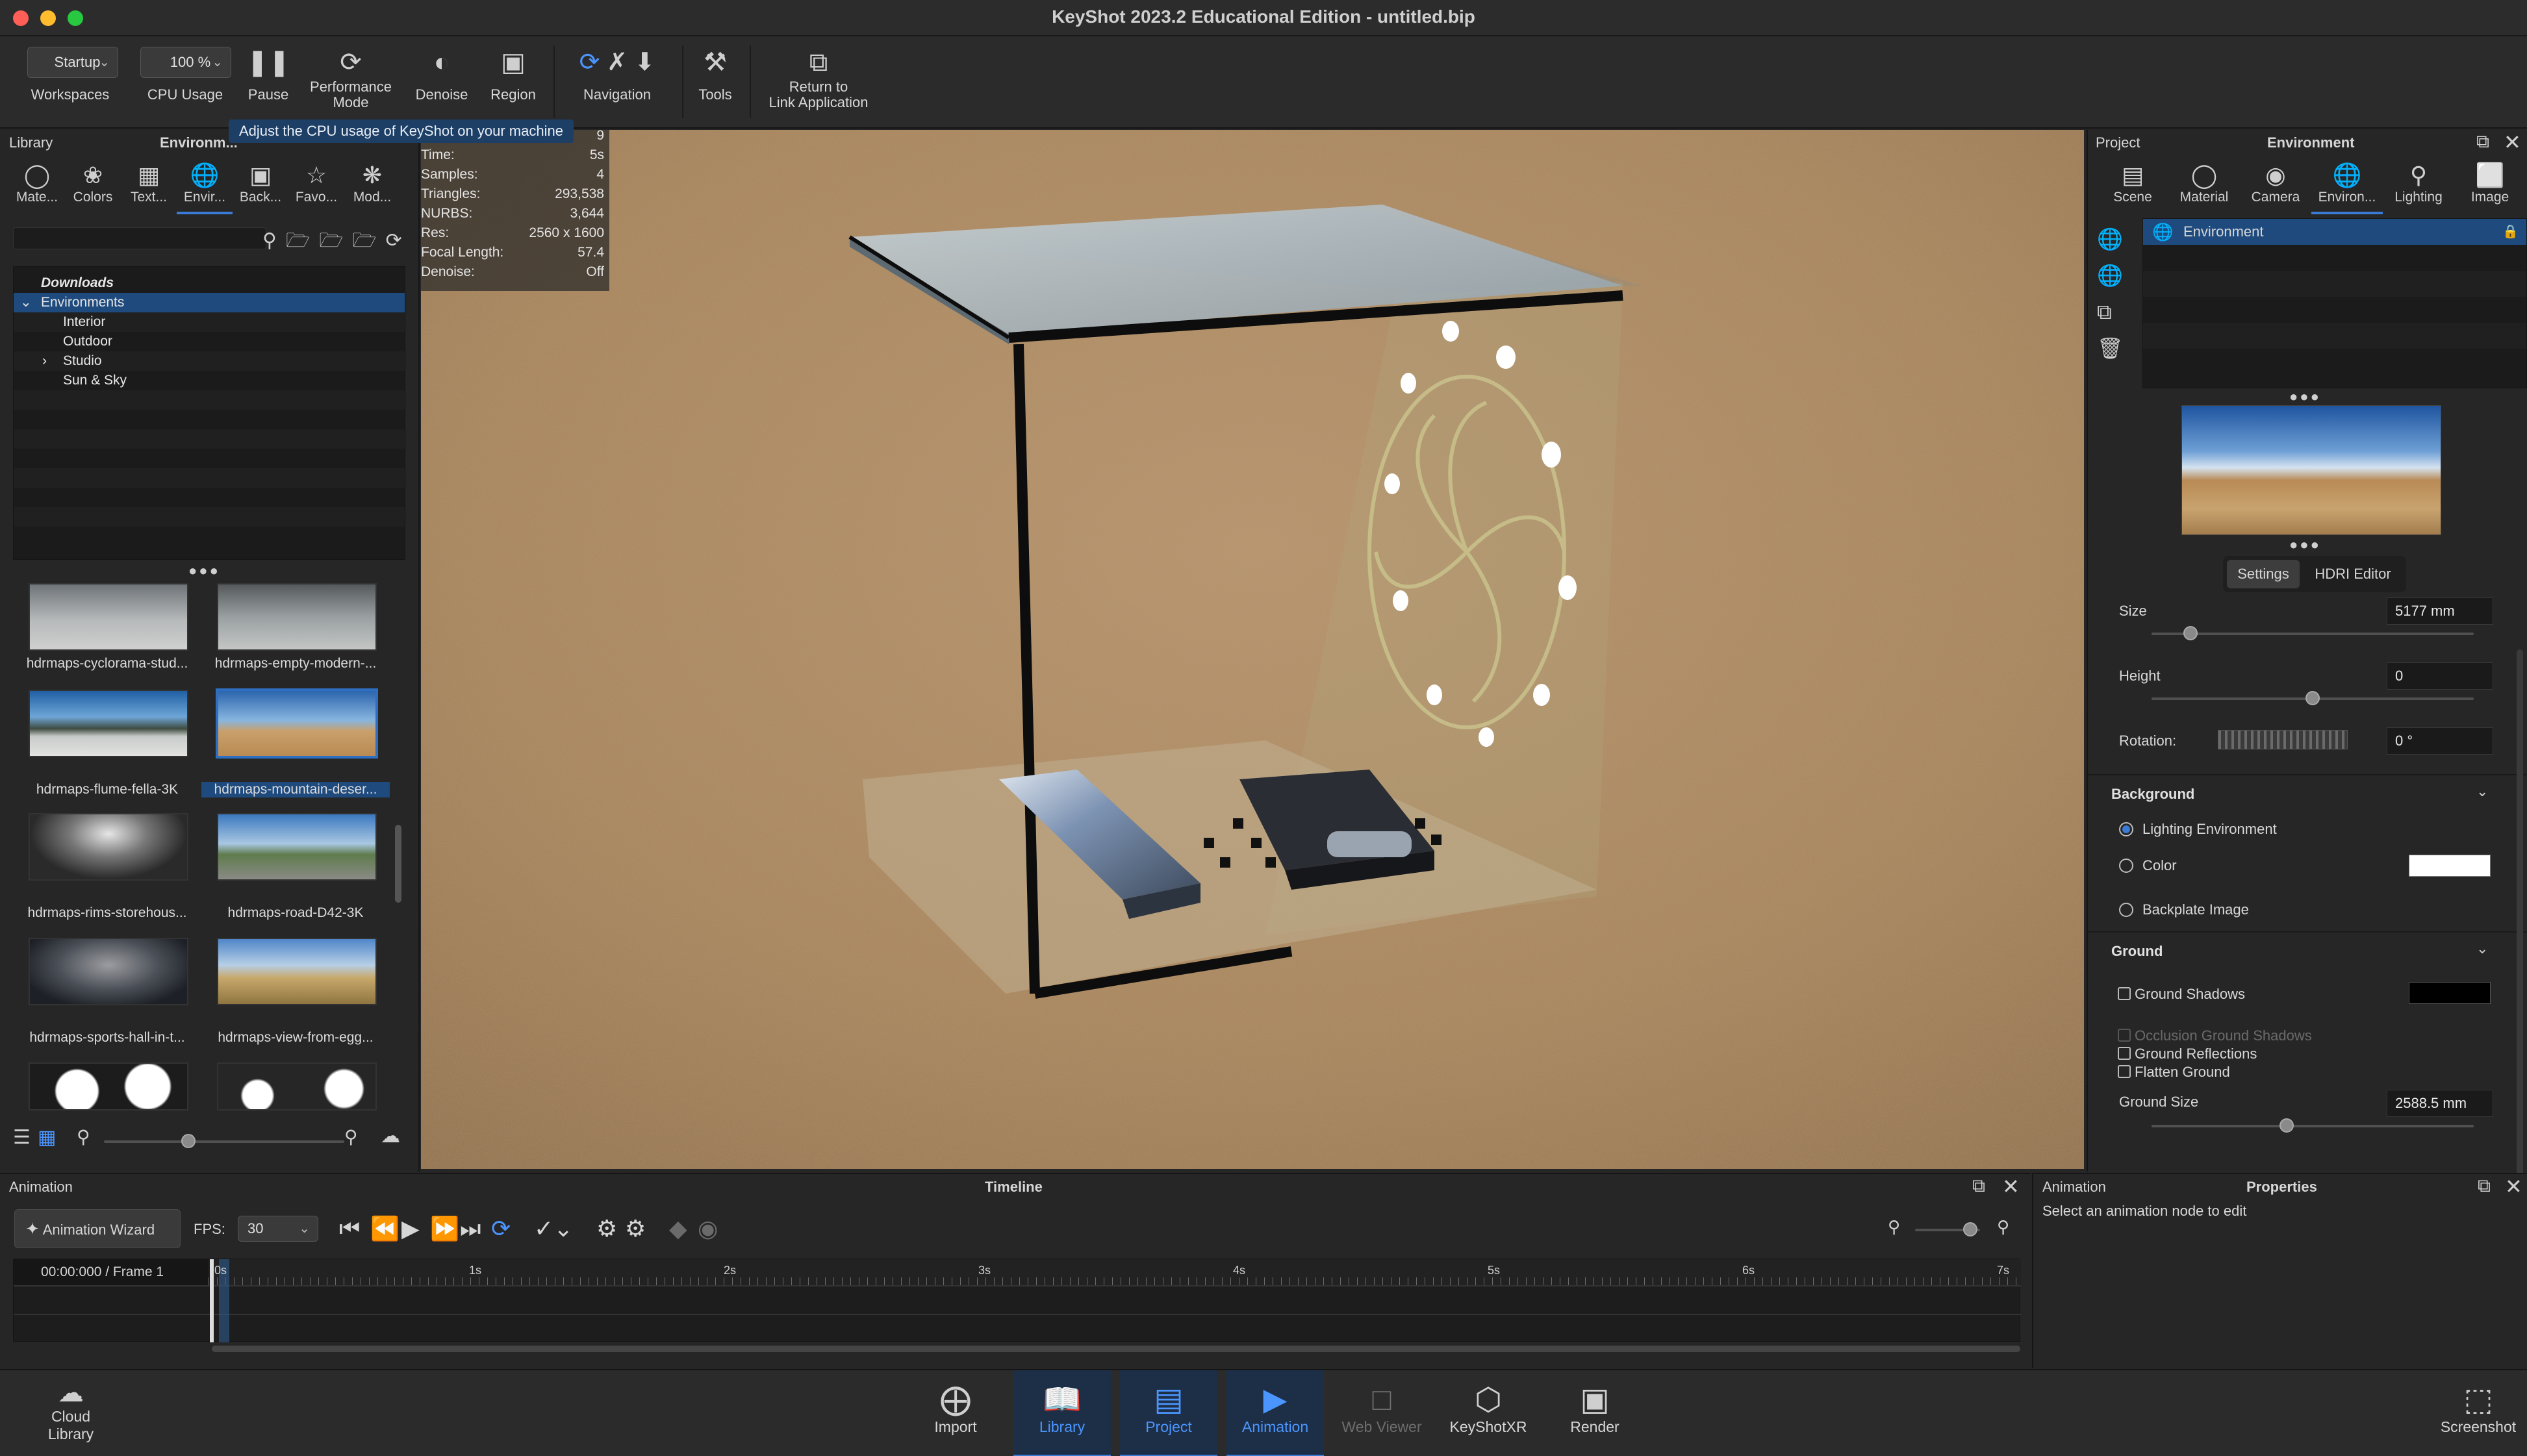 The image size is (2527, 1456). I want to click on region-button: ▣ Region, so click(513, 82).